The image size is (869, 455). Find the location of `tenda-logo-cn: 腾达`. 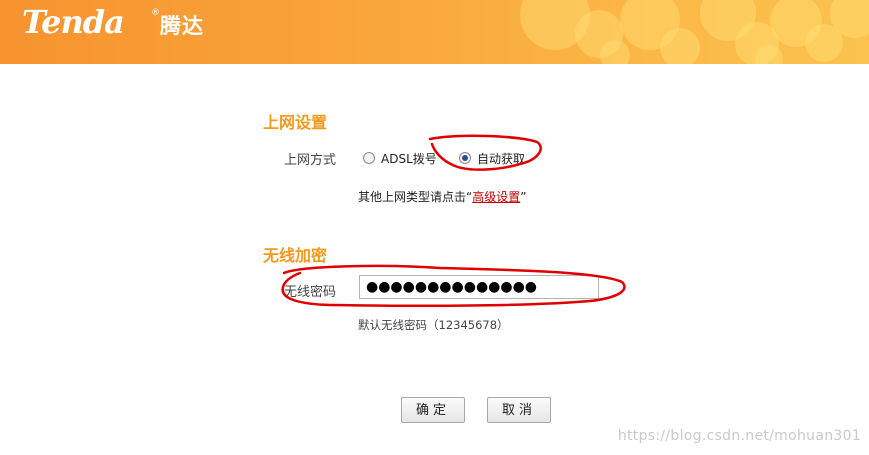

tenda-logo-cn: 腾达 is located at coordinates (182, 26).